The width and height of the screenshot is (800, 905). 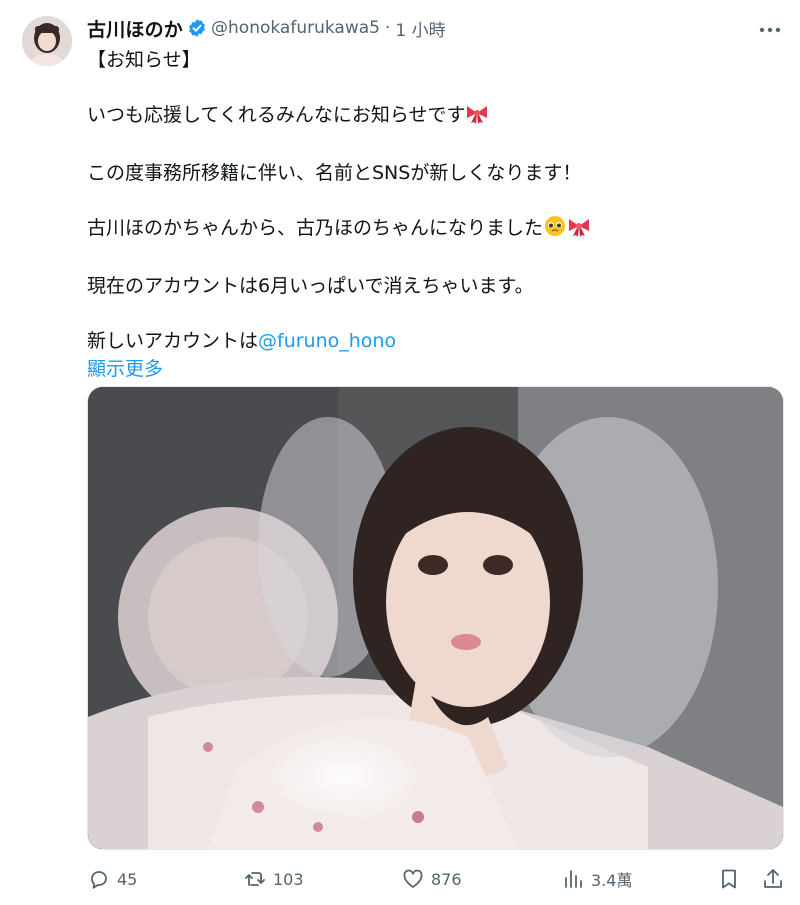 I want to click on share-button, so click(x=776, y=879).